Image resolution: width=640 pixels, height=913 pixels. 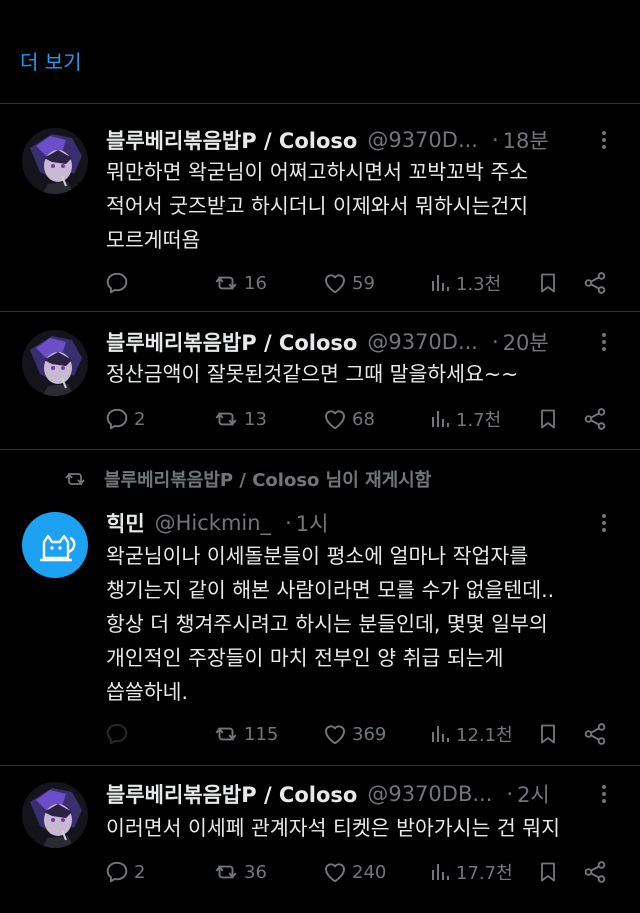 I want to click on tweet-header: 블루베리볶음밥P / Coloso @9370D... · 20분, so click(x=360, y=342).